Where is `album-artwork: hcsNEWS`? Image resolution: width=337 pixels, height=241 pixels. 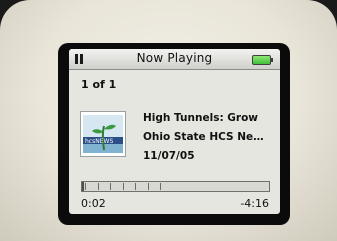
album-artwork: hcsNEWS is located at coordinates (103, 134).